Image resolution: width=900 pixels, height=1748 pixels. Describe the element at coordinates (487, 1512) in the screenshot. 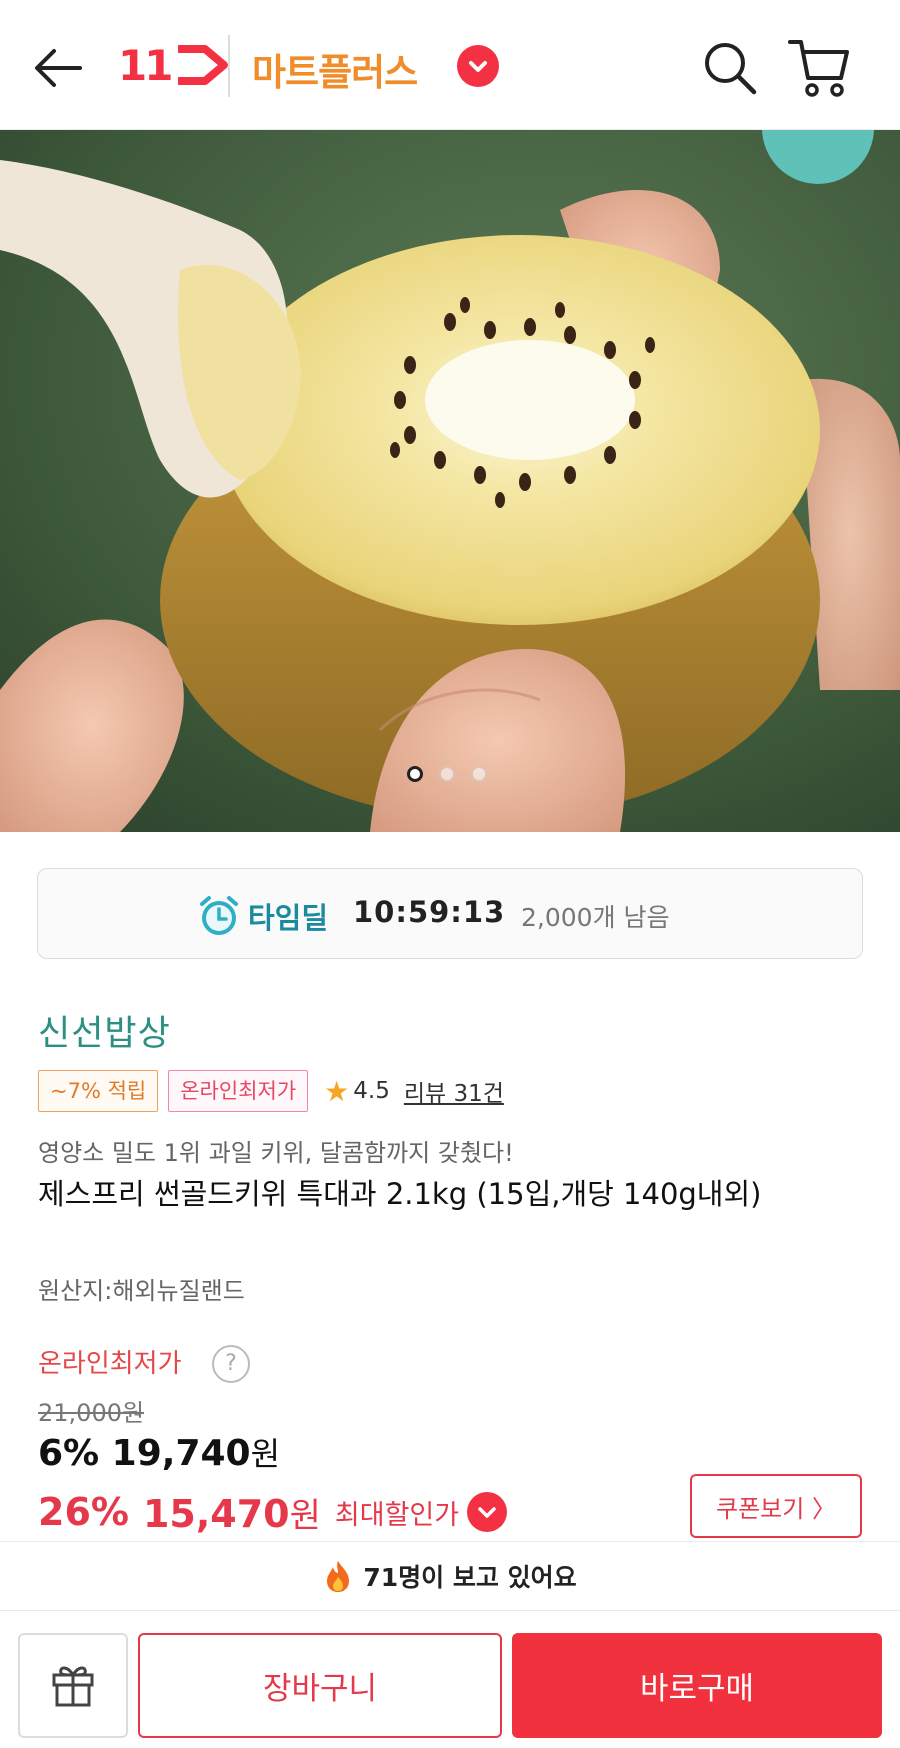

I see `chevron-down-icon` at that location.